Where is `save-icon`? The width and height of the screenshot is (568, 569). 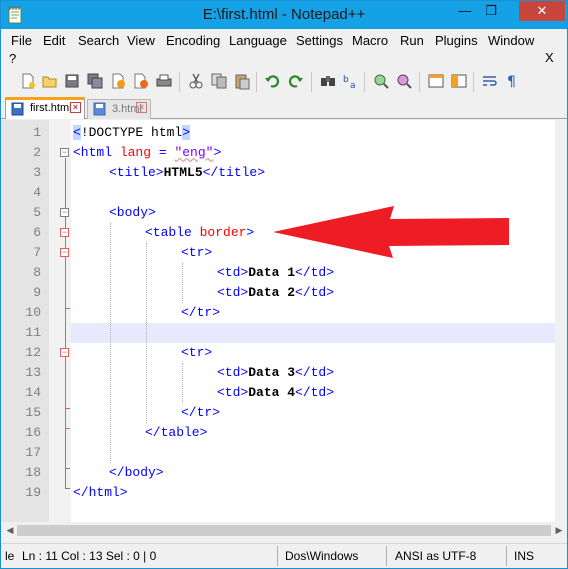 save-icon is located at coordinates (72, 81).